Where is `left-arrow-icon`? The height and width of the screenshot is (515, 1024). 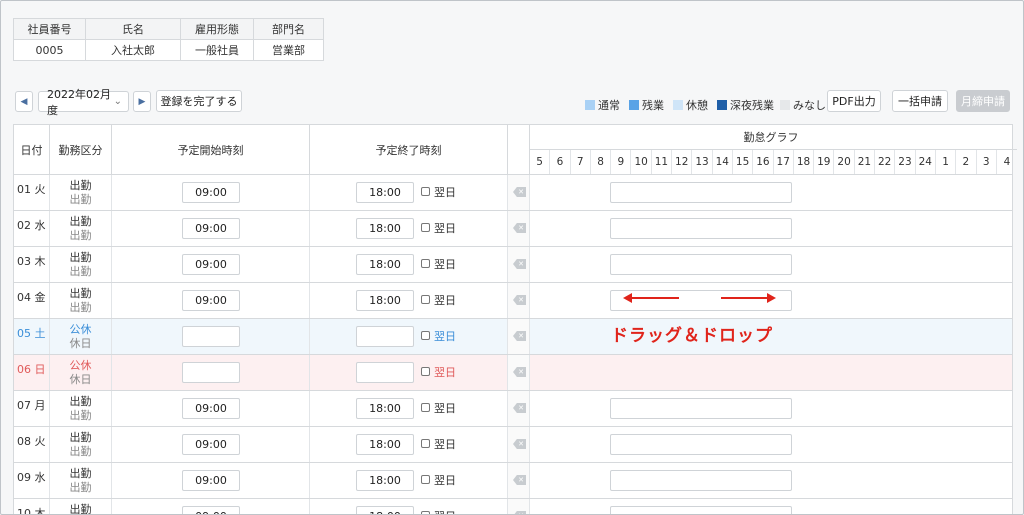
left-arrow-icon is located at coordinates (627, 298).